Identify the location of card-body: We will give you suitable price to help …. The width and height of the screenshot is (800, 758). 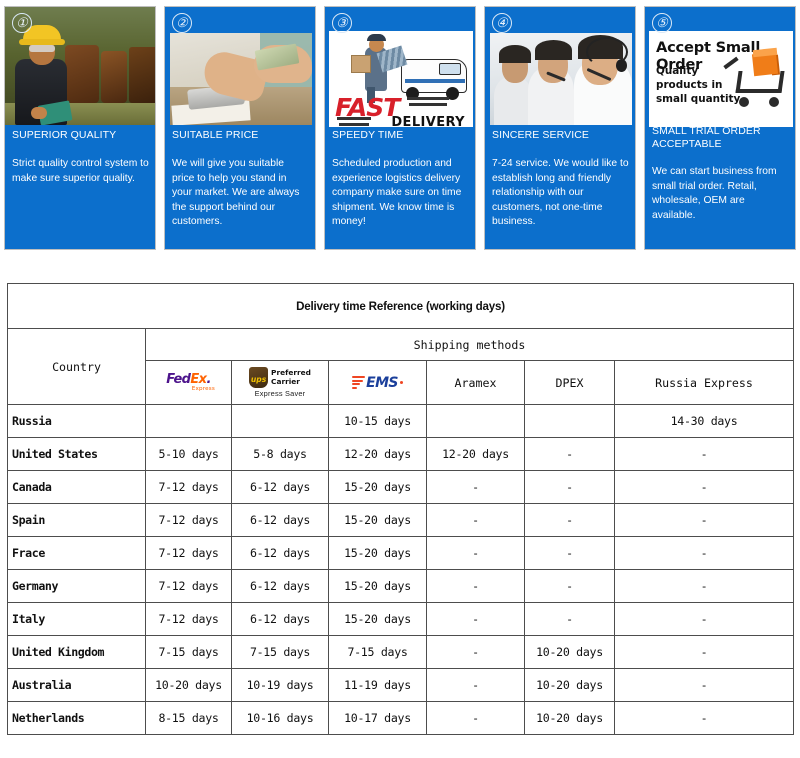
(236, 193).